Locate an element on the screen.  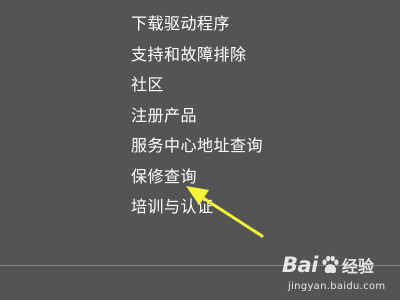
menu-item-community: 社区 is located at coordinates (197, 85).